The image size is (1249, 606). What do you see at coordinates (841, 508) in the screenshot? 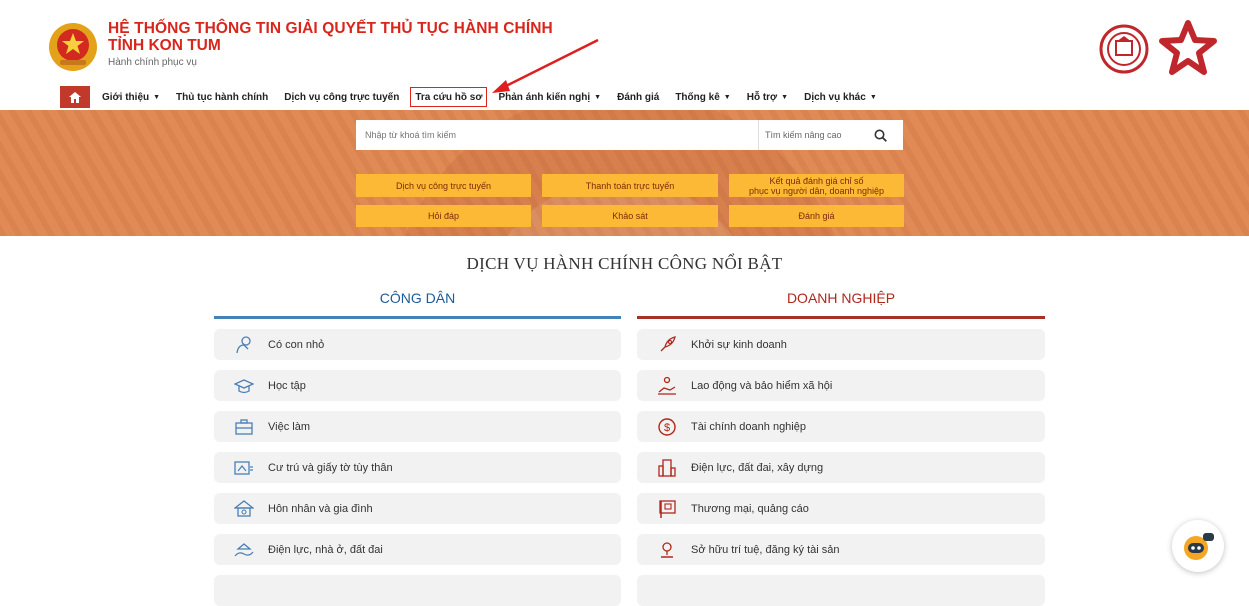
I see `list-item: Thương mại, quảng cáo` at bounding box center [841, 508].